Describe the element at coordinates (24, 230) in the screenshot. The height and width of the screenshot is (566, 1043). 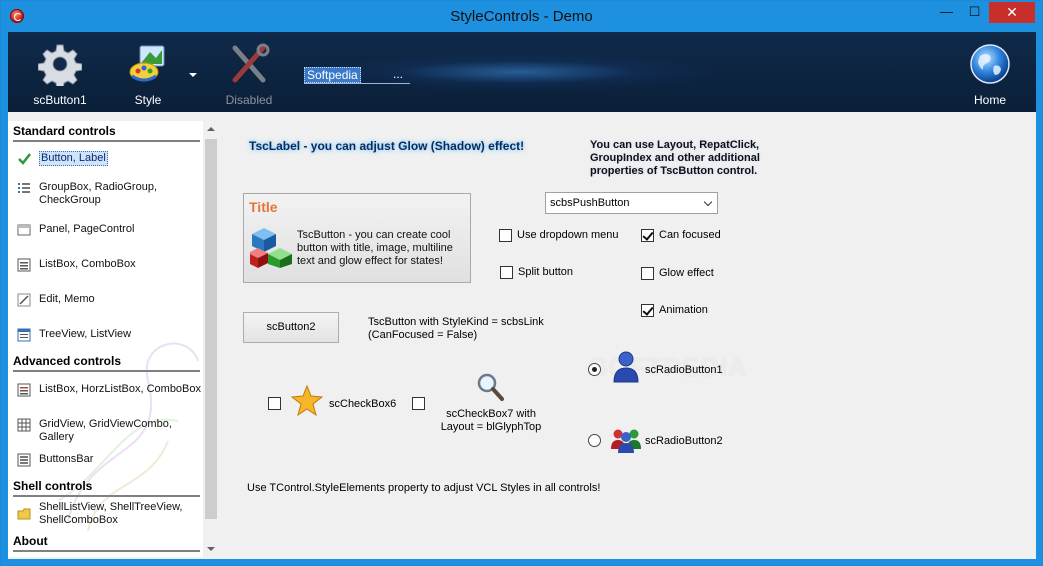
I see `panel-icon` at that location.